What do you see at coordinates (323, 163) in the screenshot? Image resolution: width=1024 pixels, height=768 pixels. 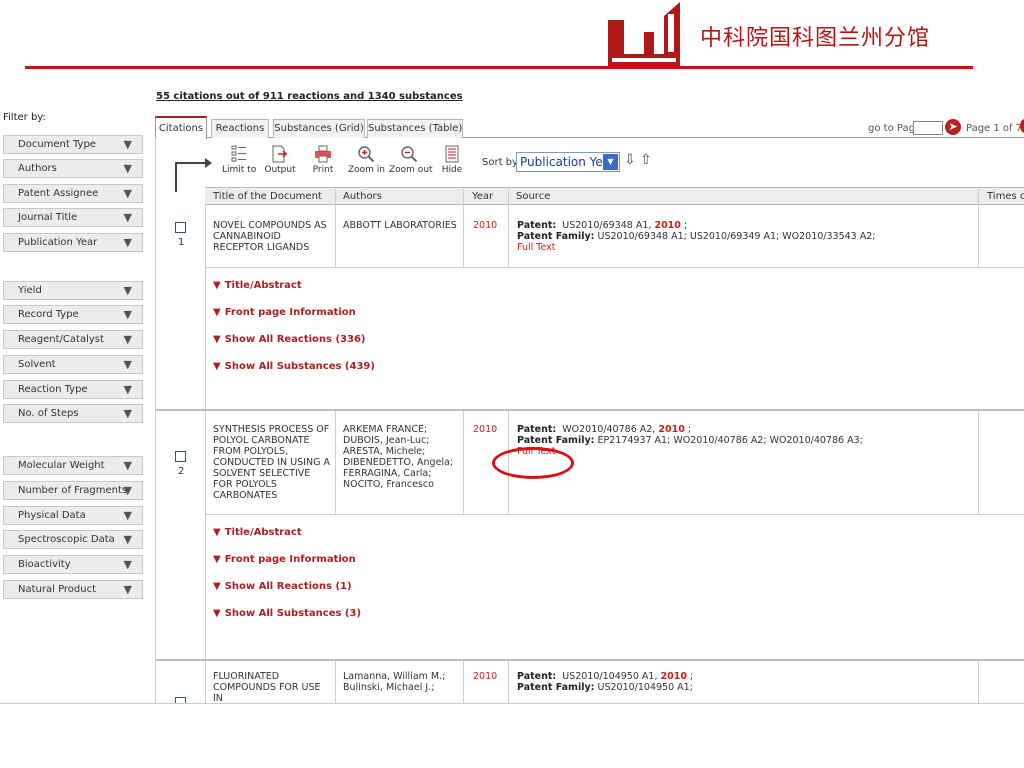 I see `print-button: Print` at bounding box center [323, 163].